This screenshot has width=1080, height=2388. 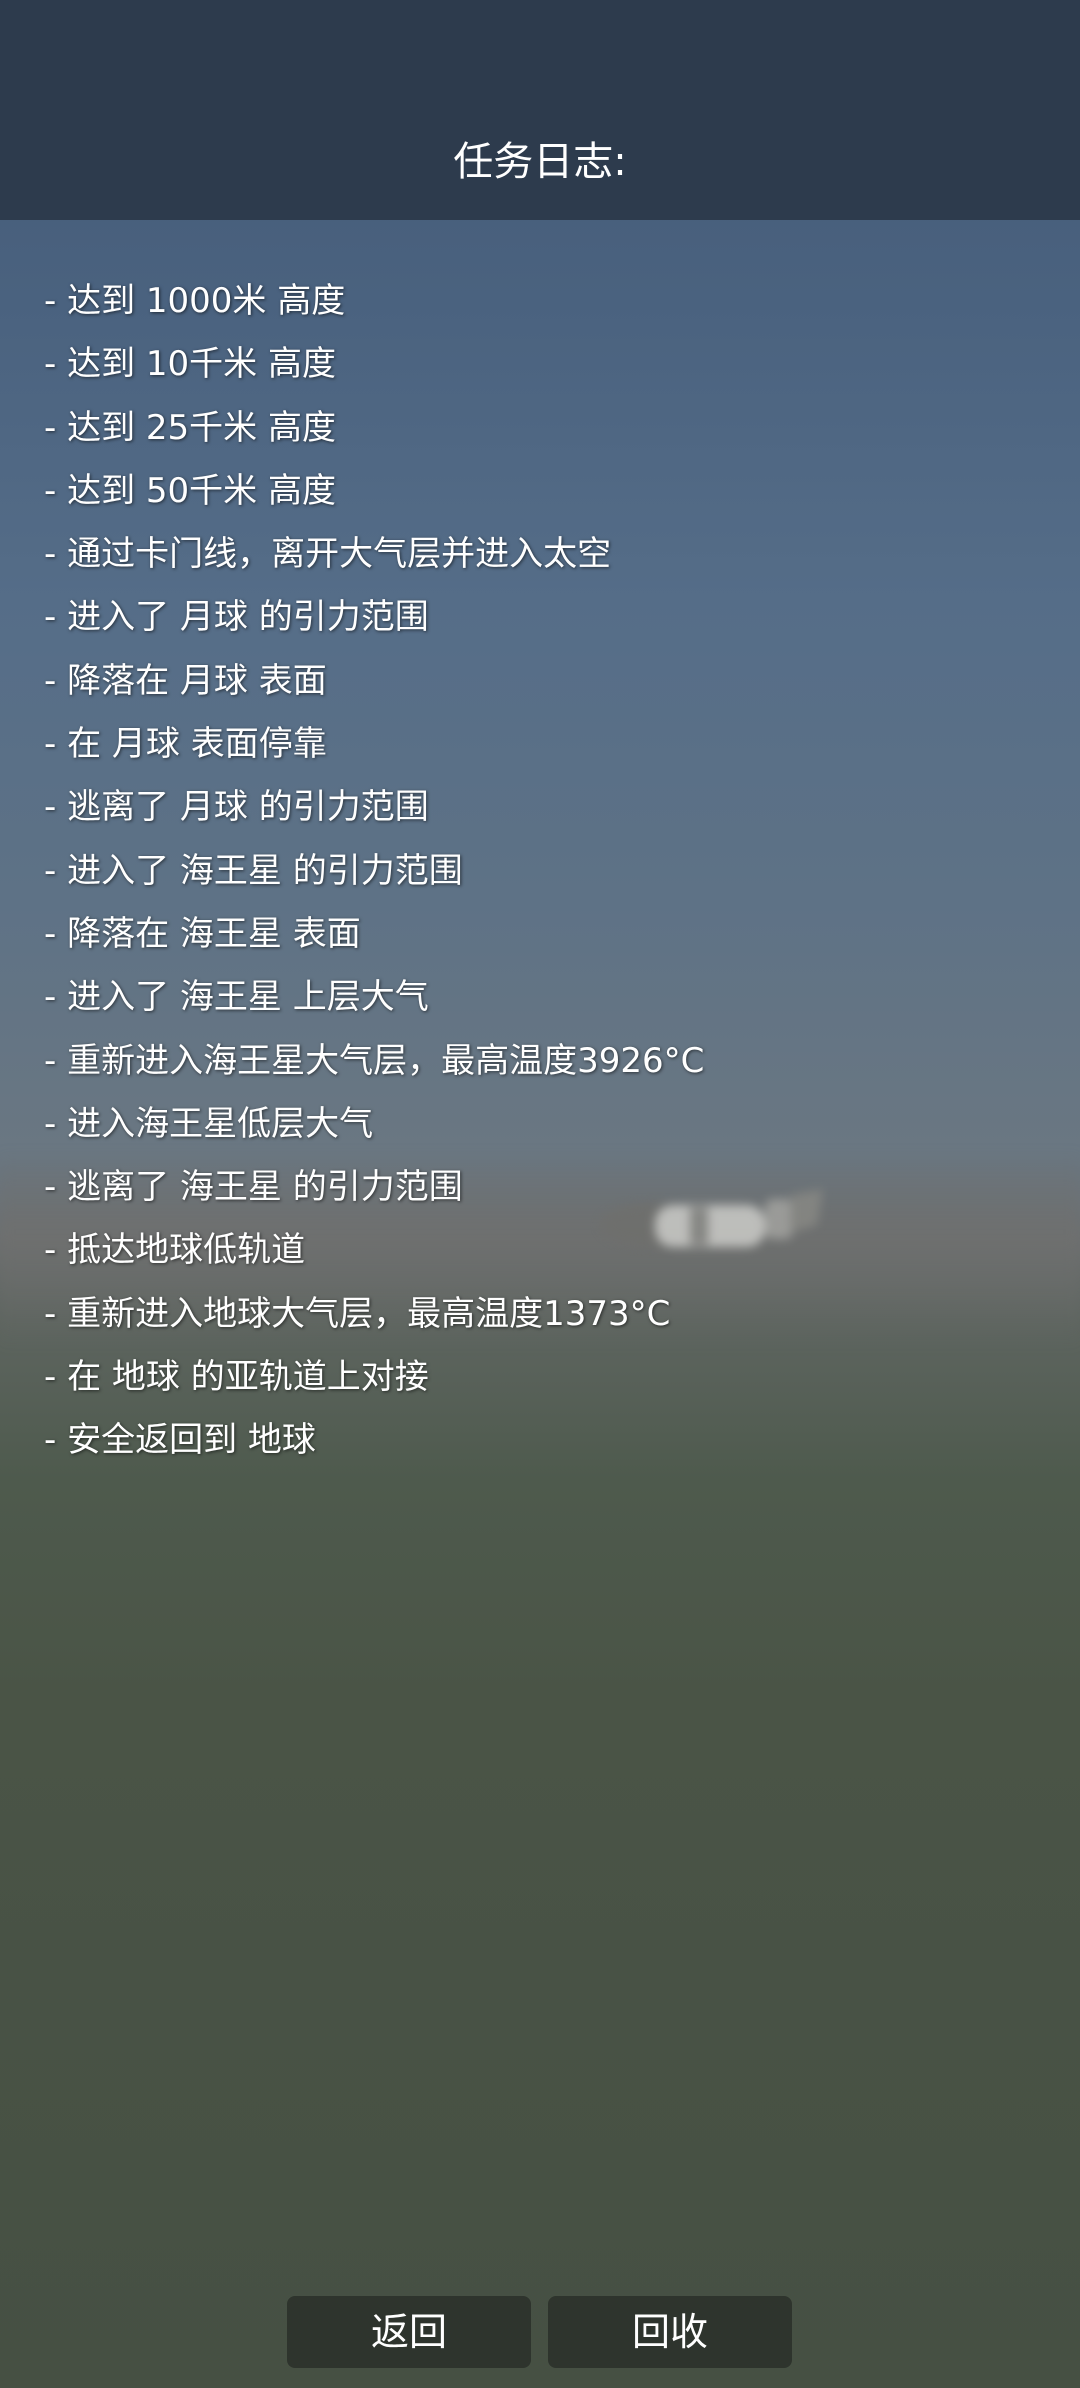 What do you see at coordinates (190, 364) in the screenshot?
I see `log-entry: - 达到 10千米 高度` at bounding box center [190, 364].